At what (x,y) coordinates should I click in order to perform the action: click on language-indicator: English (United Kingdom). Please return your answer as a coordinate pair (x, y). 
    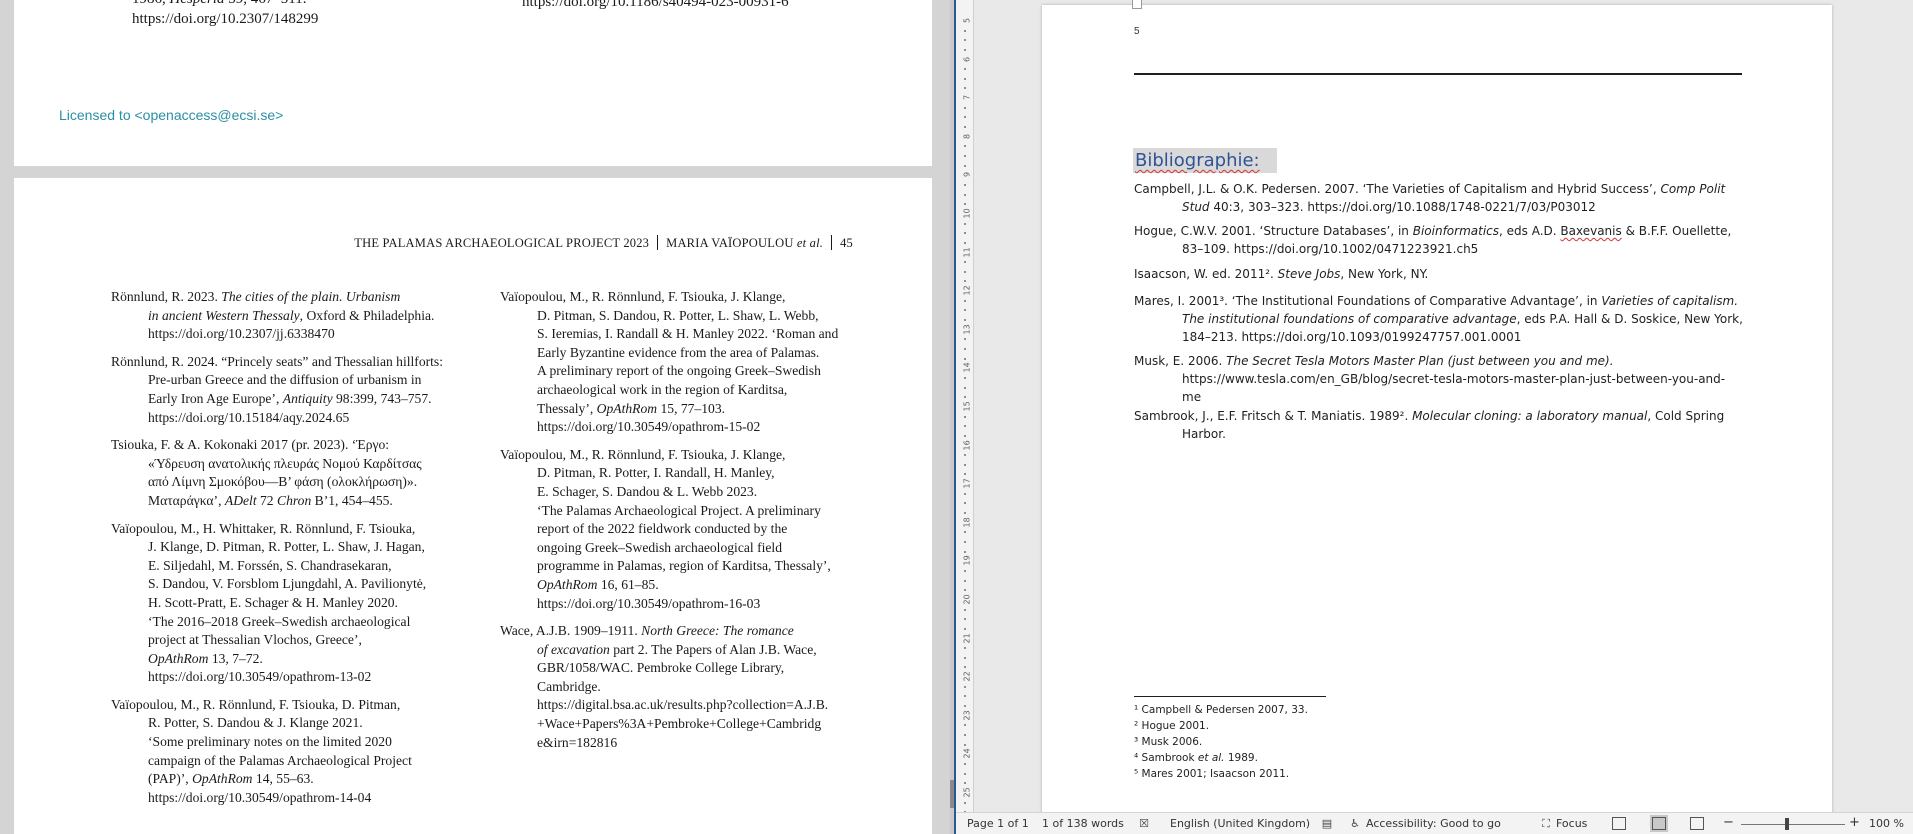
    Looking at the image, I should click on (1240, 823).